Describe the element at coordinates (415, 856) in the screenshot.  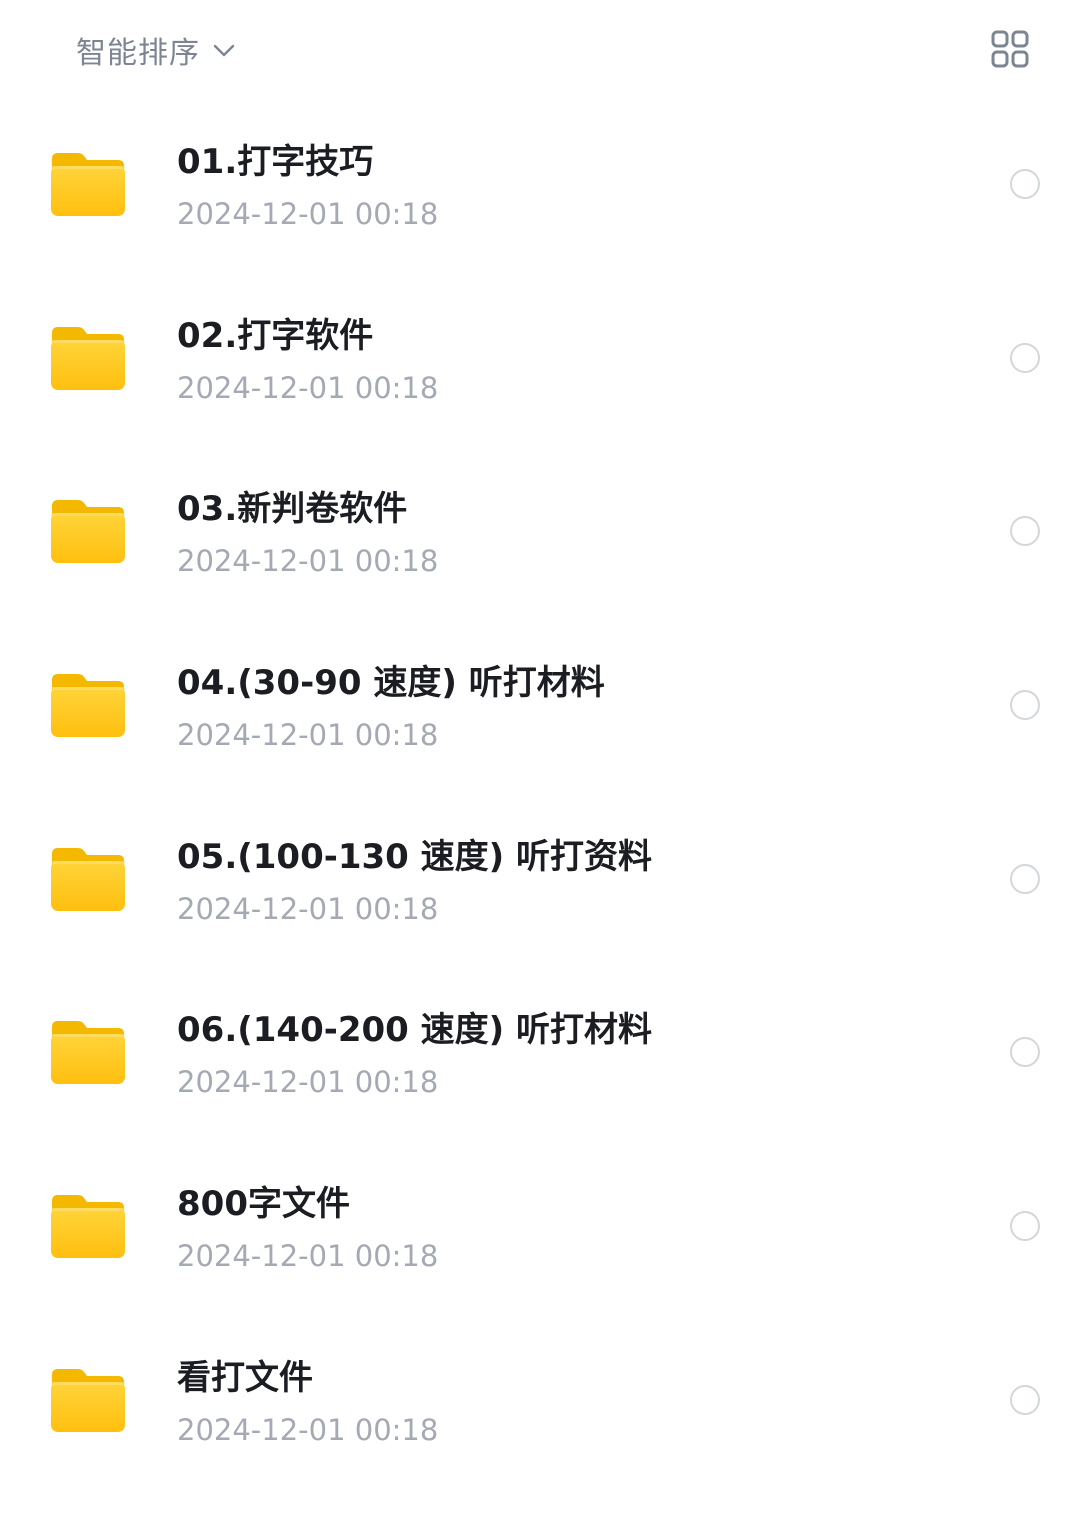
I see `file-name: 05.(100-130 速度) 听打资料` at that location.